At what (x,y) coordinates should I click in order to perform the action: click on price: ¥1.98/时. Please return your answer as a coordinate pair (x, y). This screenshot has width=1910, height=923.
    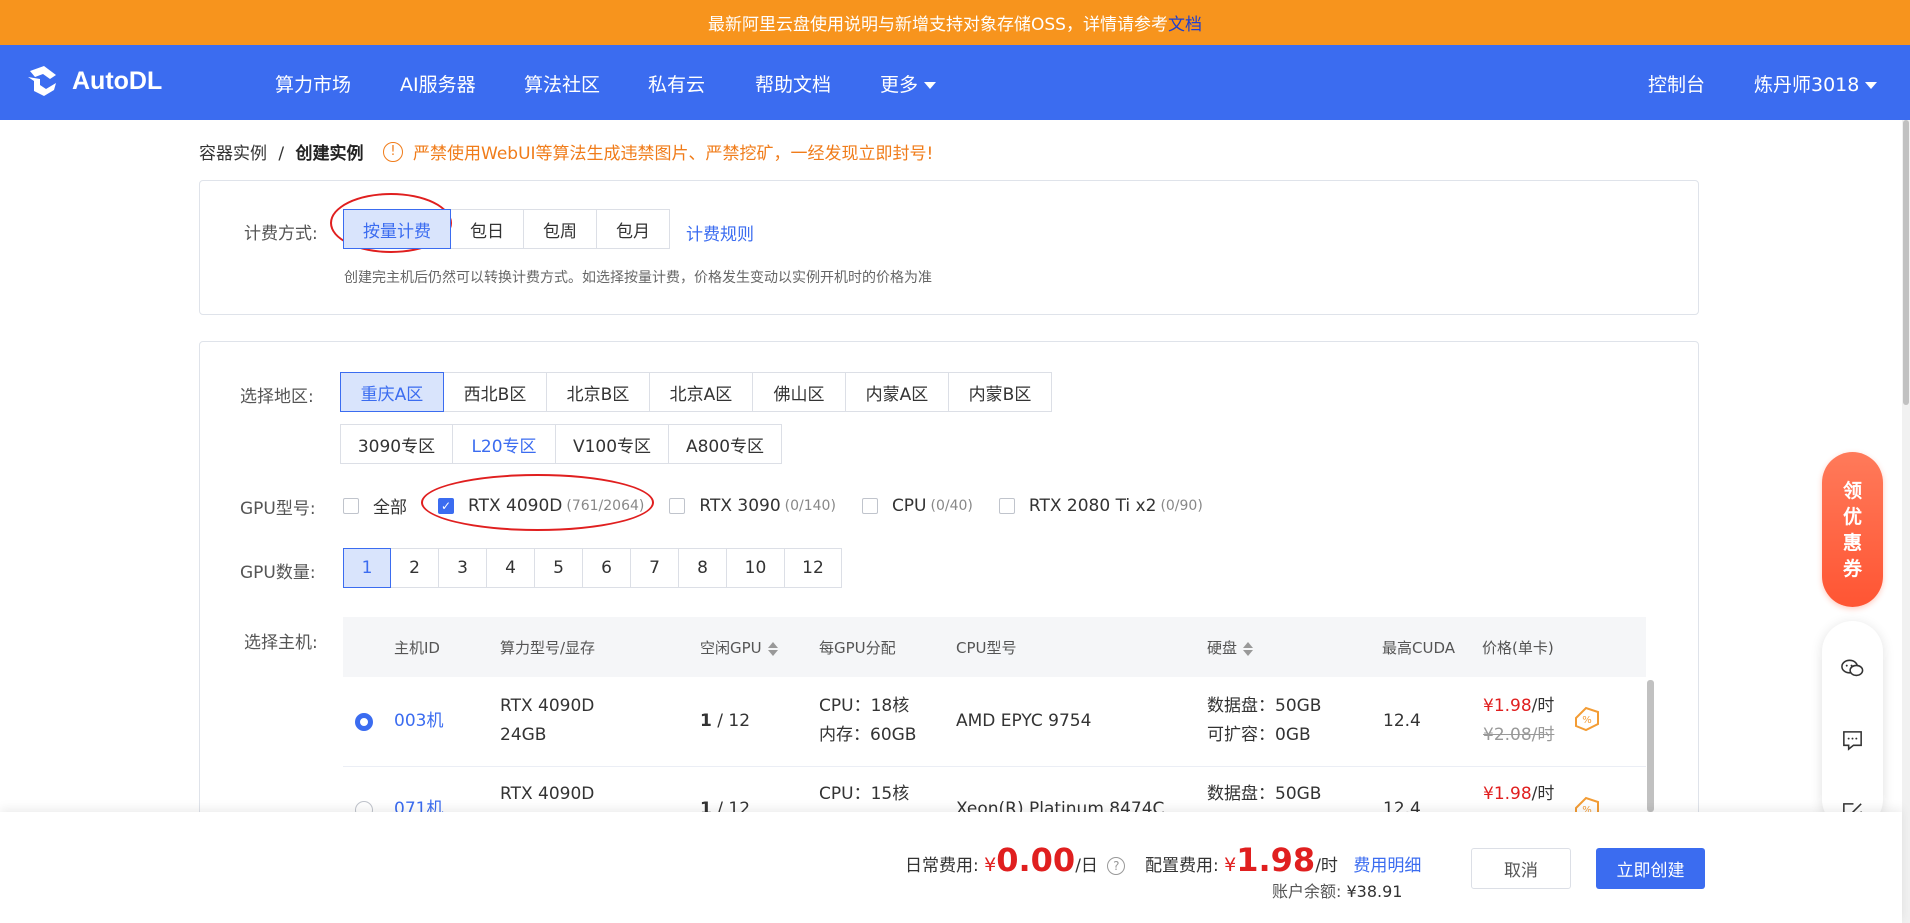
    Looking at the image, I should click on (1518, 706).